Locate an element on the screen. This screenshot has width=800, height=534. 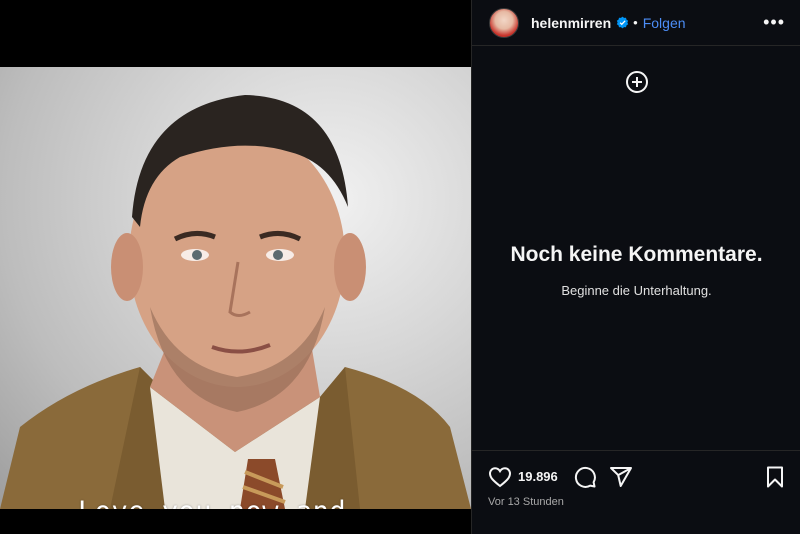
post-header: helenmirren • Folgen ••• is located at coordinates (636, 23).